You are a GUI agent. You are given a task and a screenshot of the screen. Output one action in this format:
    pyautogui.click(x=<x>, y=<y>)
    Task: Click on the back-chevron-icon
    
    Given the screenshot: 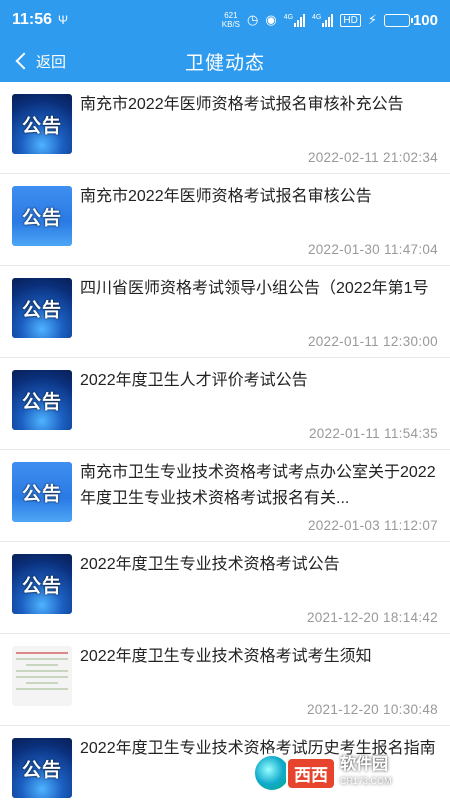 What is the action you would take?
    pyautogui.click(x=24, y=61)
    